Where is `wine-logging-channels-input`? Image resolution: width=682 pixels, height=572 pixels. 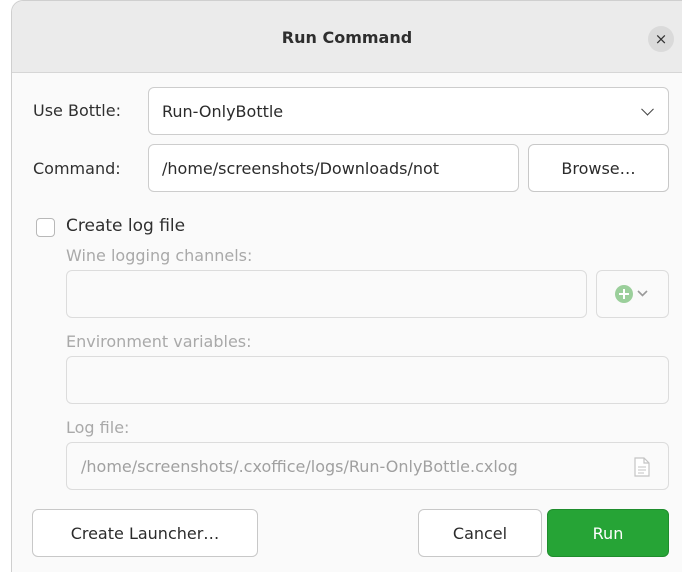 wine-logging-channels-input is located at coordinates (326, 294).